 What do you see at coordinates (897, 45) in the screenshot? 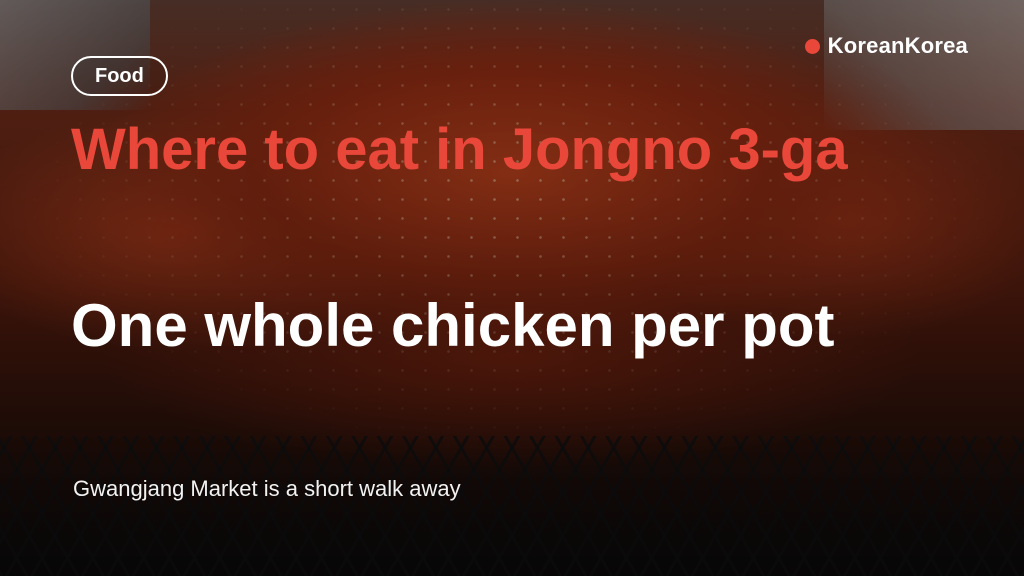
I see `brand-name: KoreanKorea` at bounding box center [897, 45].